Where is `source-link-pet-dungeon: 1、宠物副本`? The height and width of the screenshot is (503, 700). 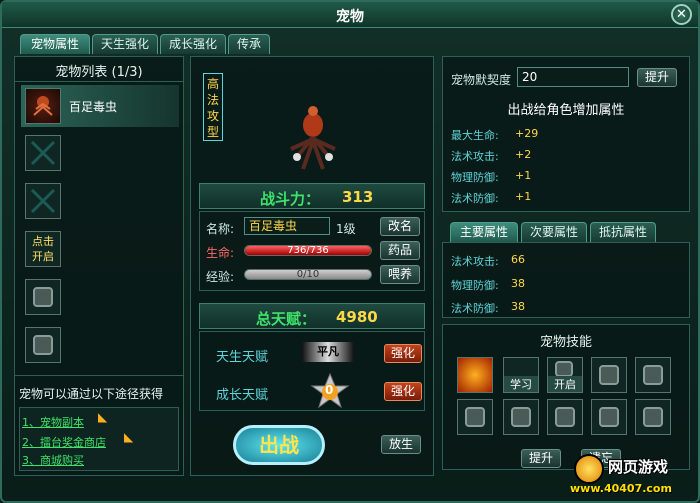 source-link-pet-dungeon: 1、宠物副本 is located at coordinates (53, 422).